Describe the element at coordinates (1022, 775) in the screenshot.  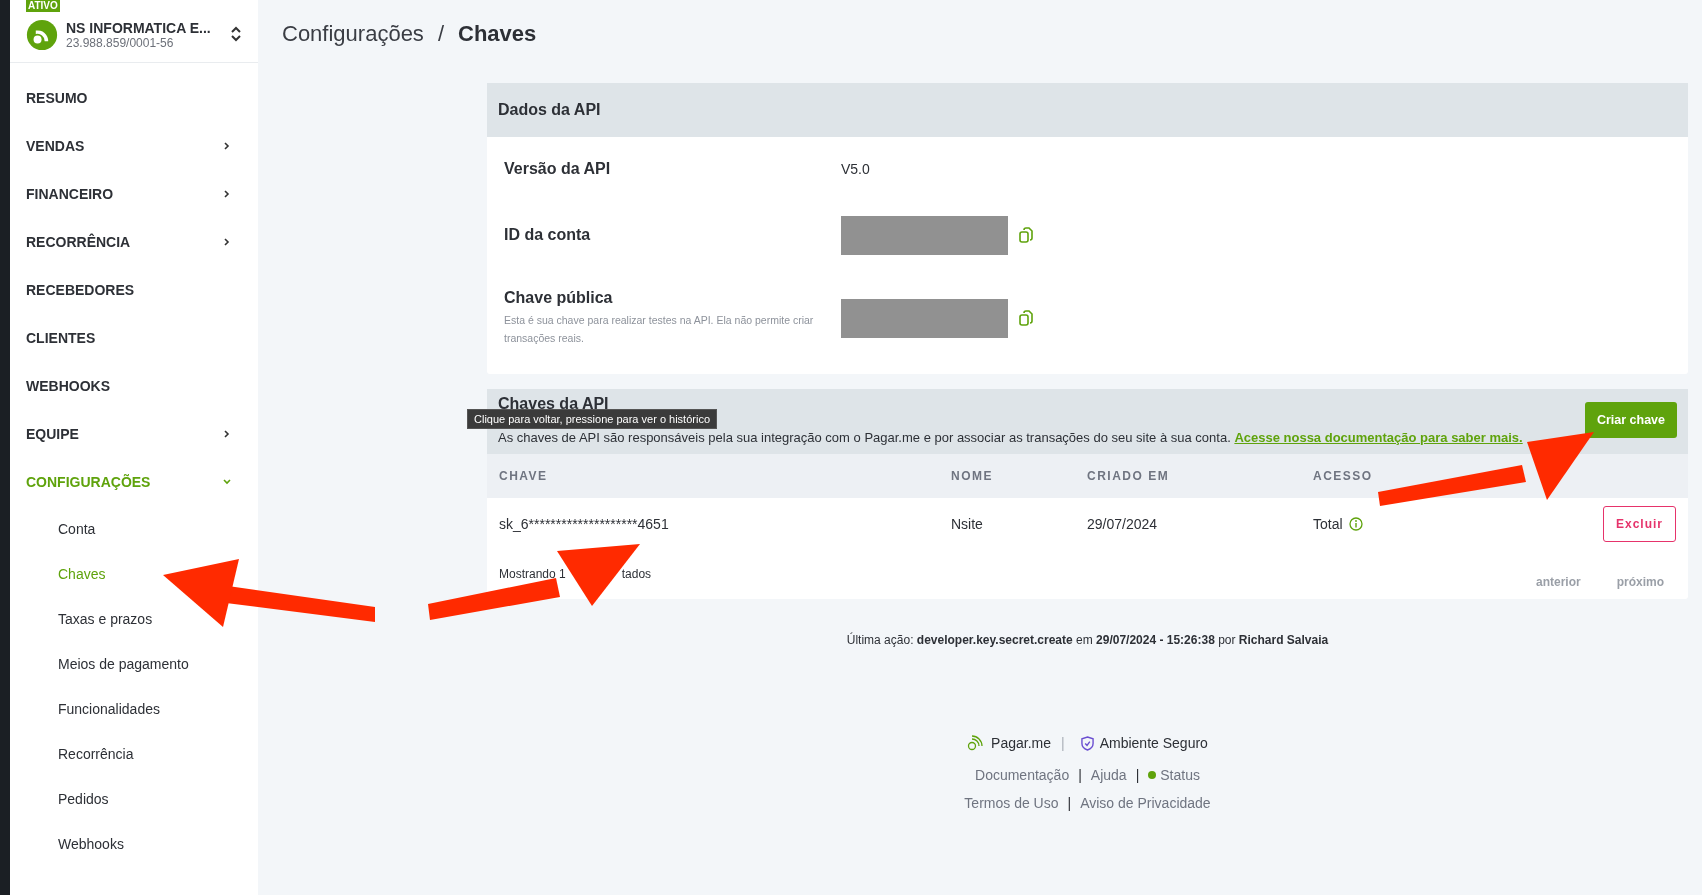
I see `footer-link: Documentação` at that location.